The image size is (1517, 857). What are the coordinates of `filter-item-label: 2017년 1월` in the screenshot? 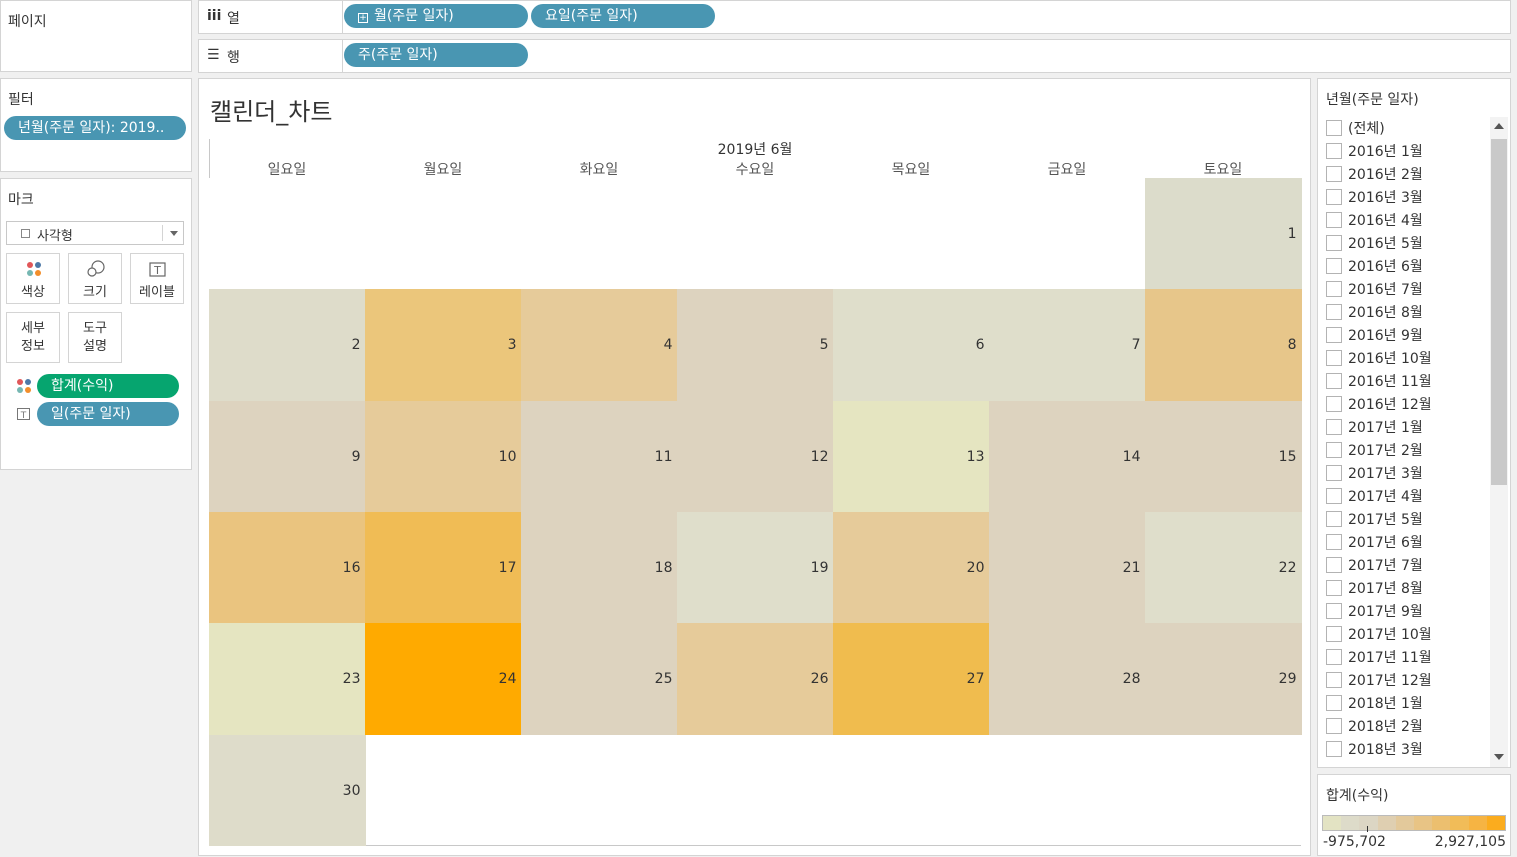 It's located at (1385, 428).